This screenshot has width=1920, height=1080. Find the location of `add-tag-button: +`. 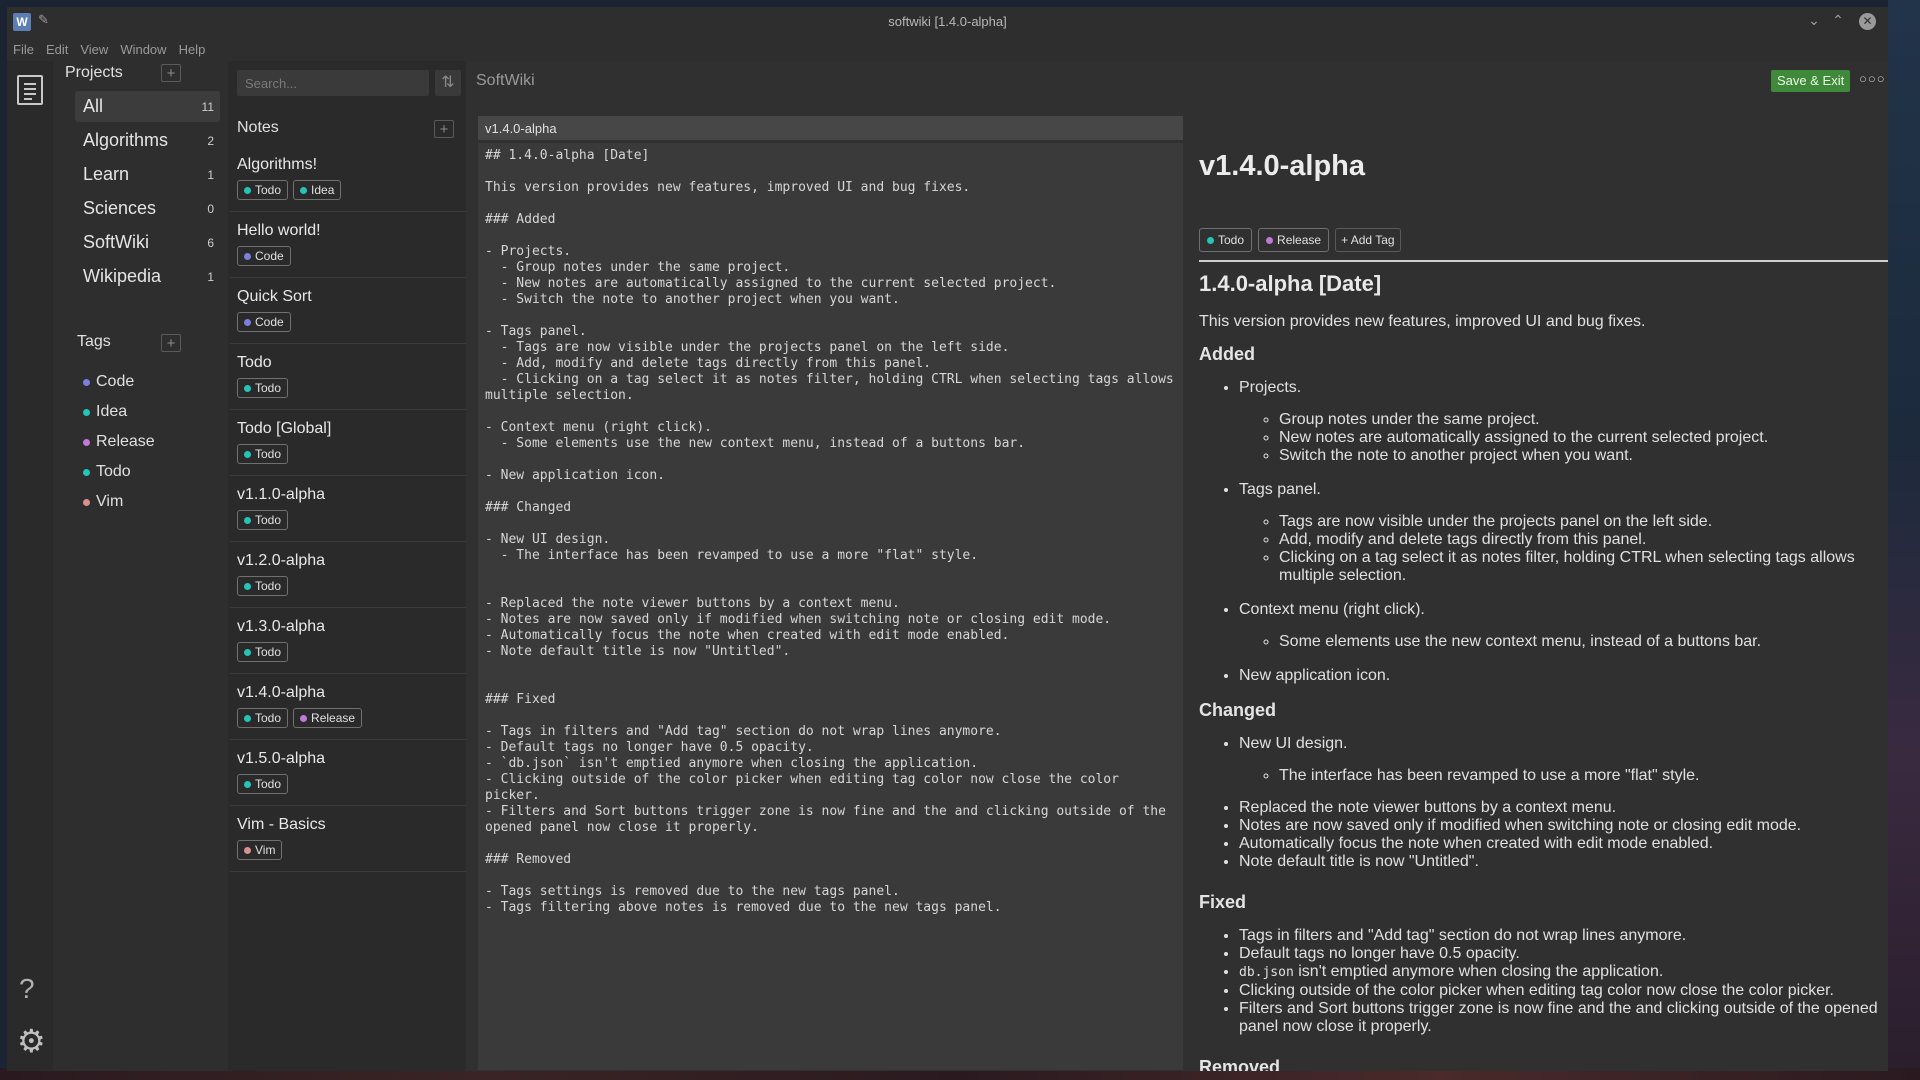

add-tag-button: + is located at coordinates (171, 343).